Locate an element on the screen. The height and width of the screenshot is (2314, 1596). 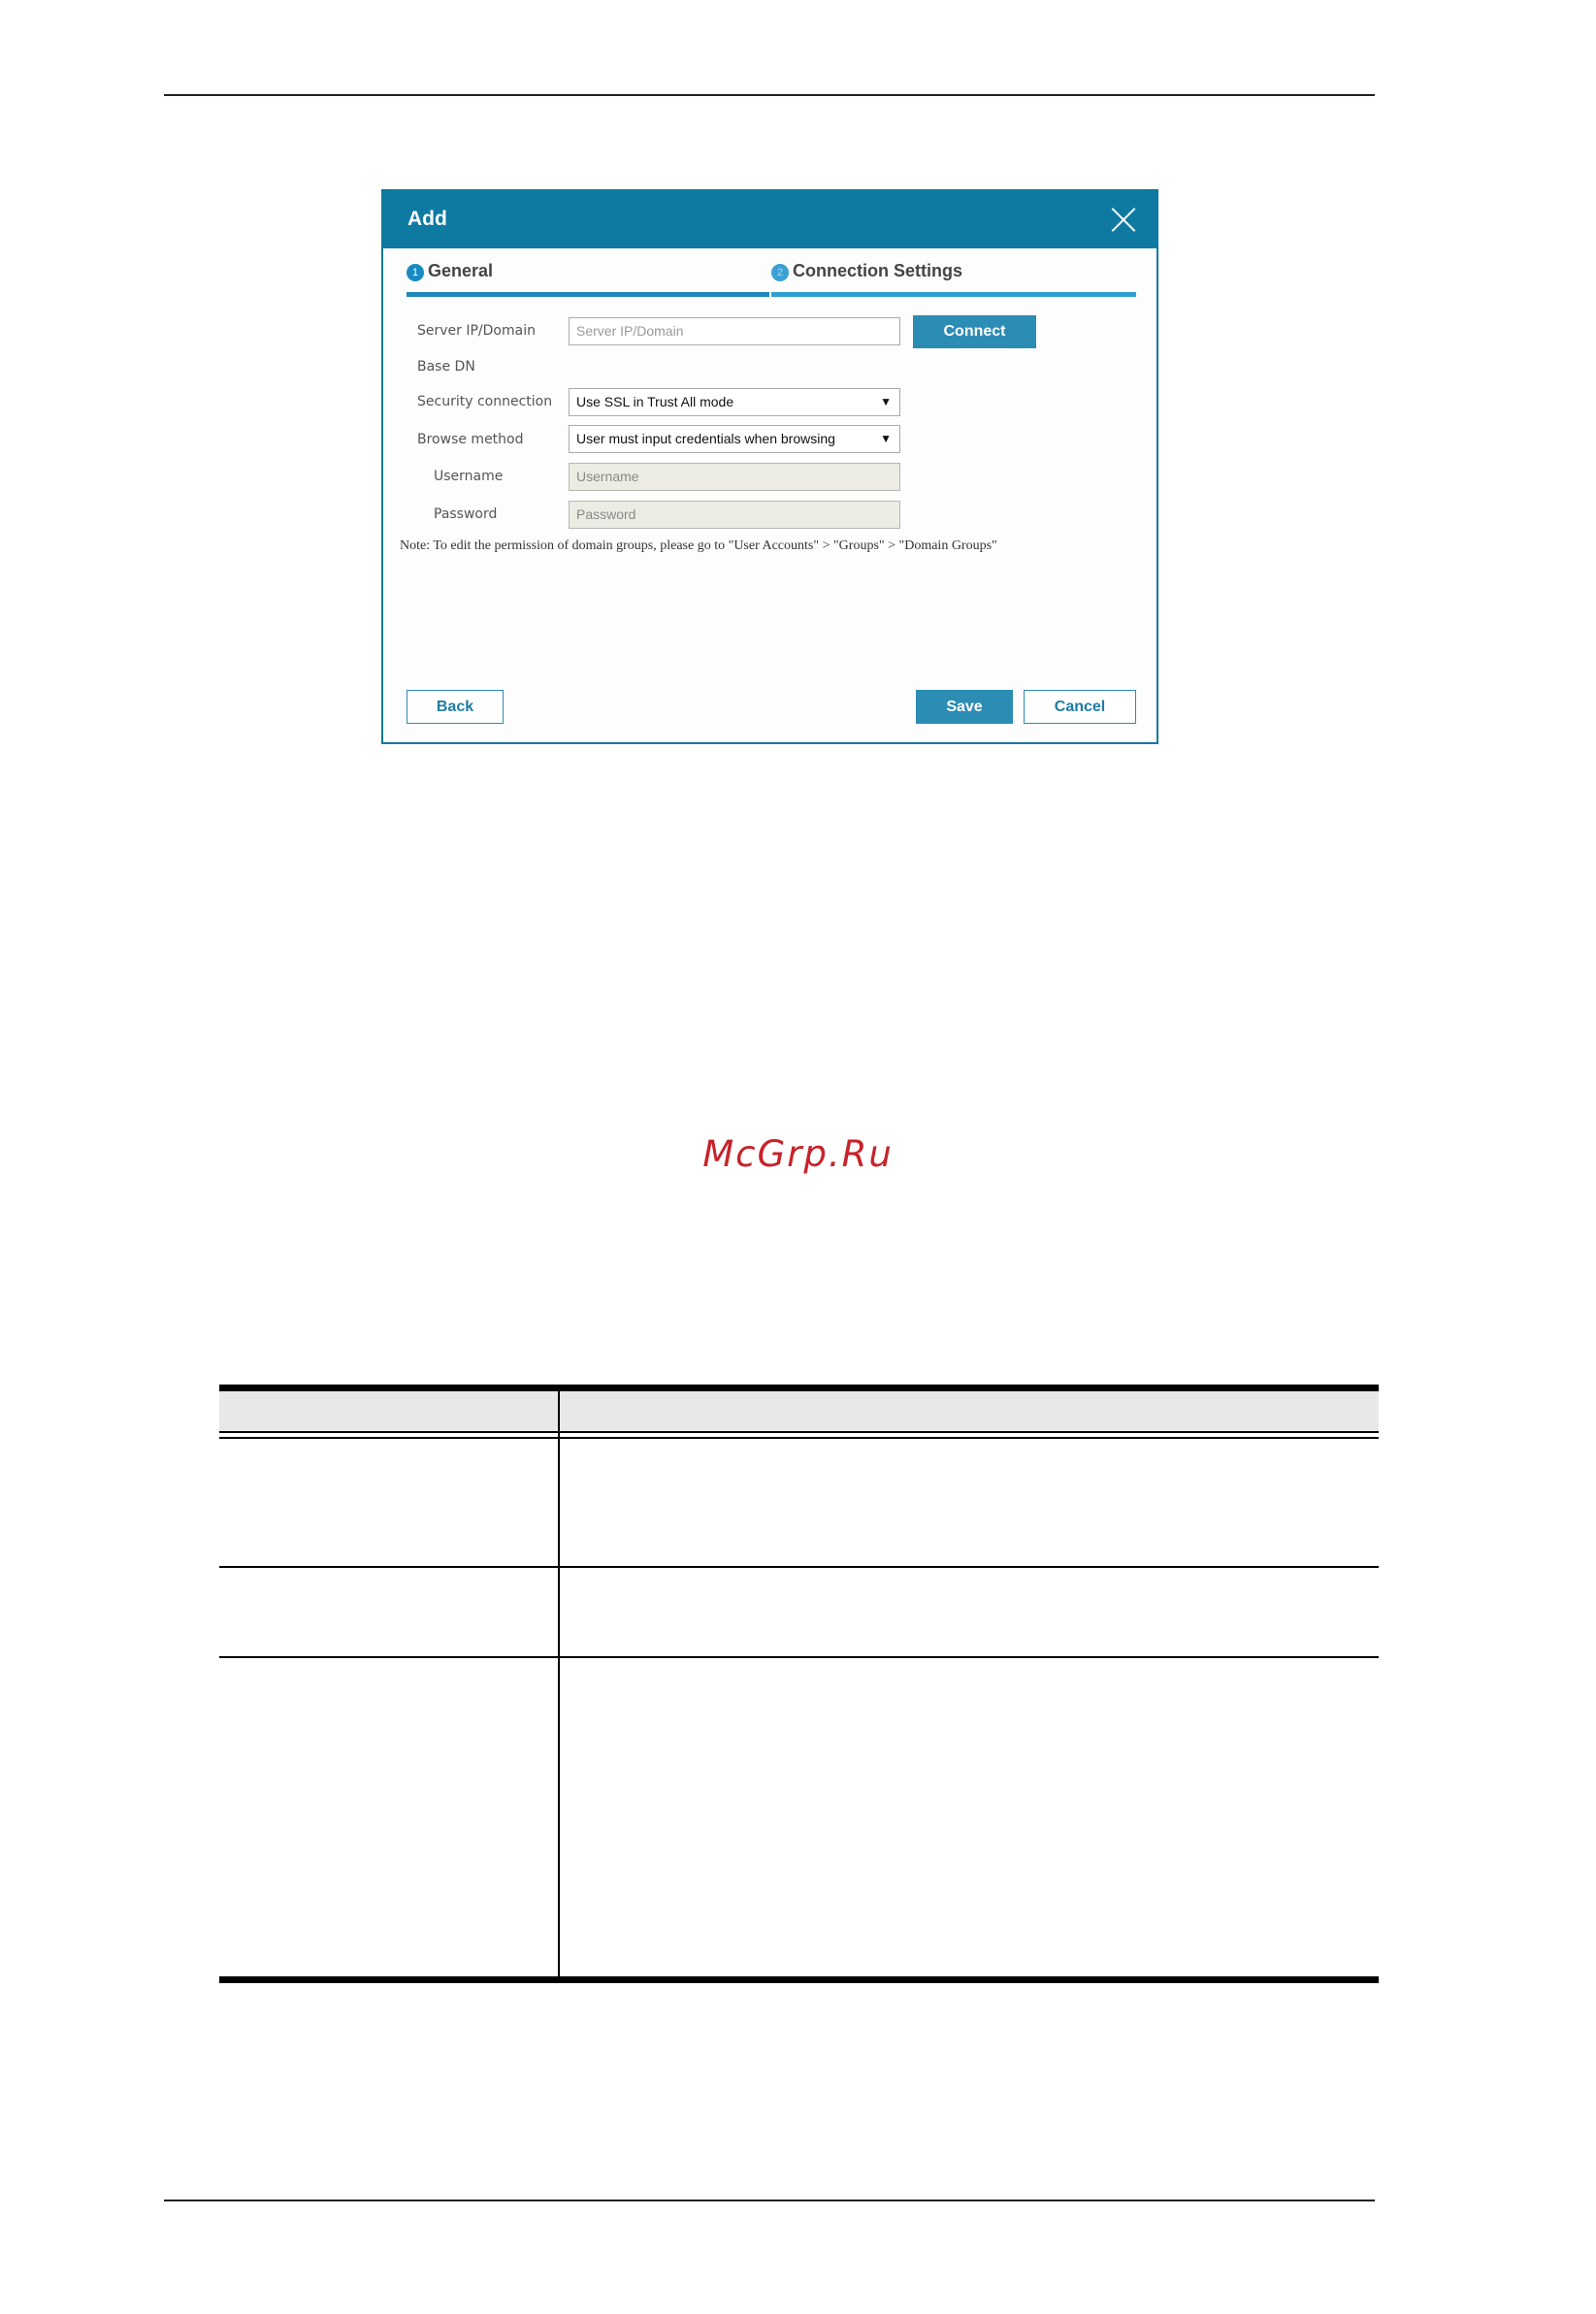
security-connection-label: Security connection is located at coordinates (485, 401).